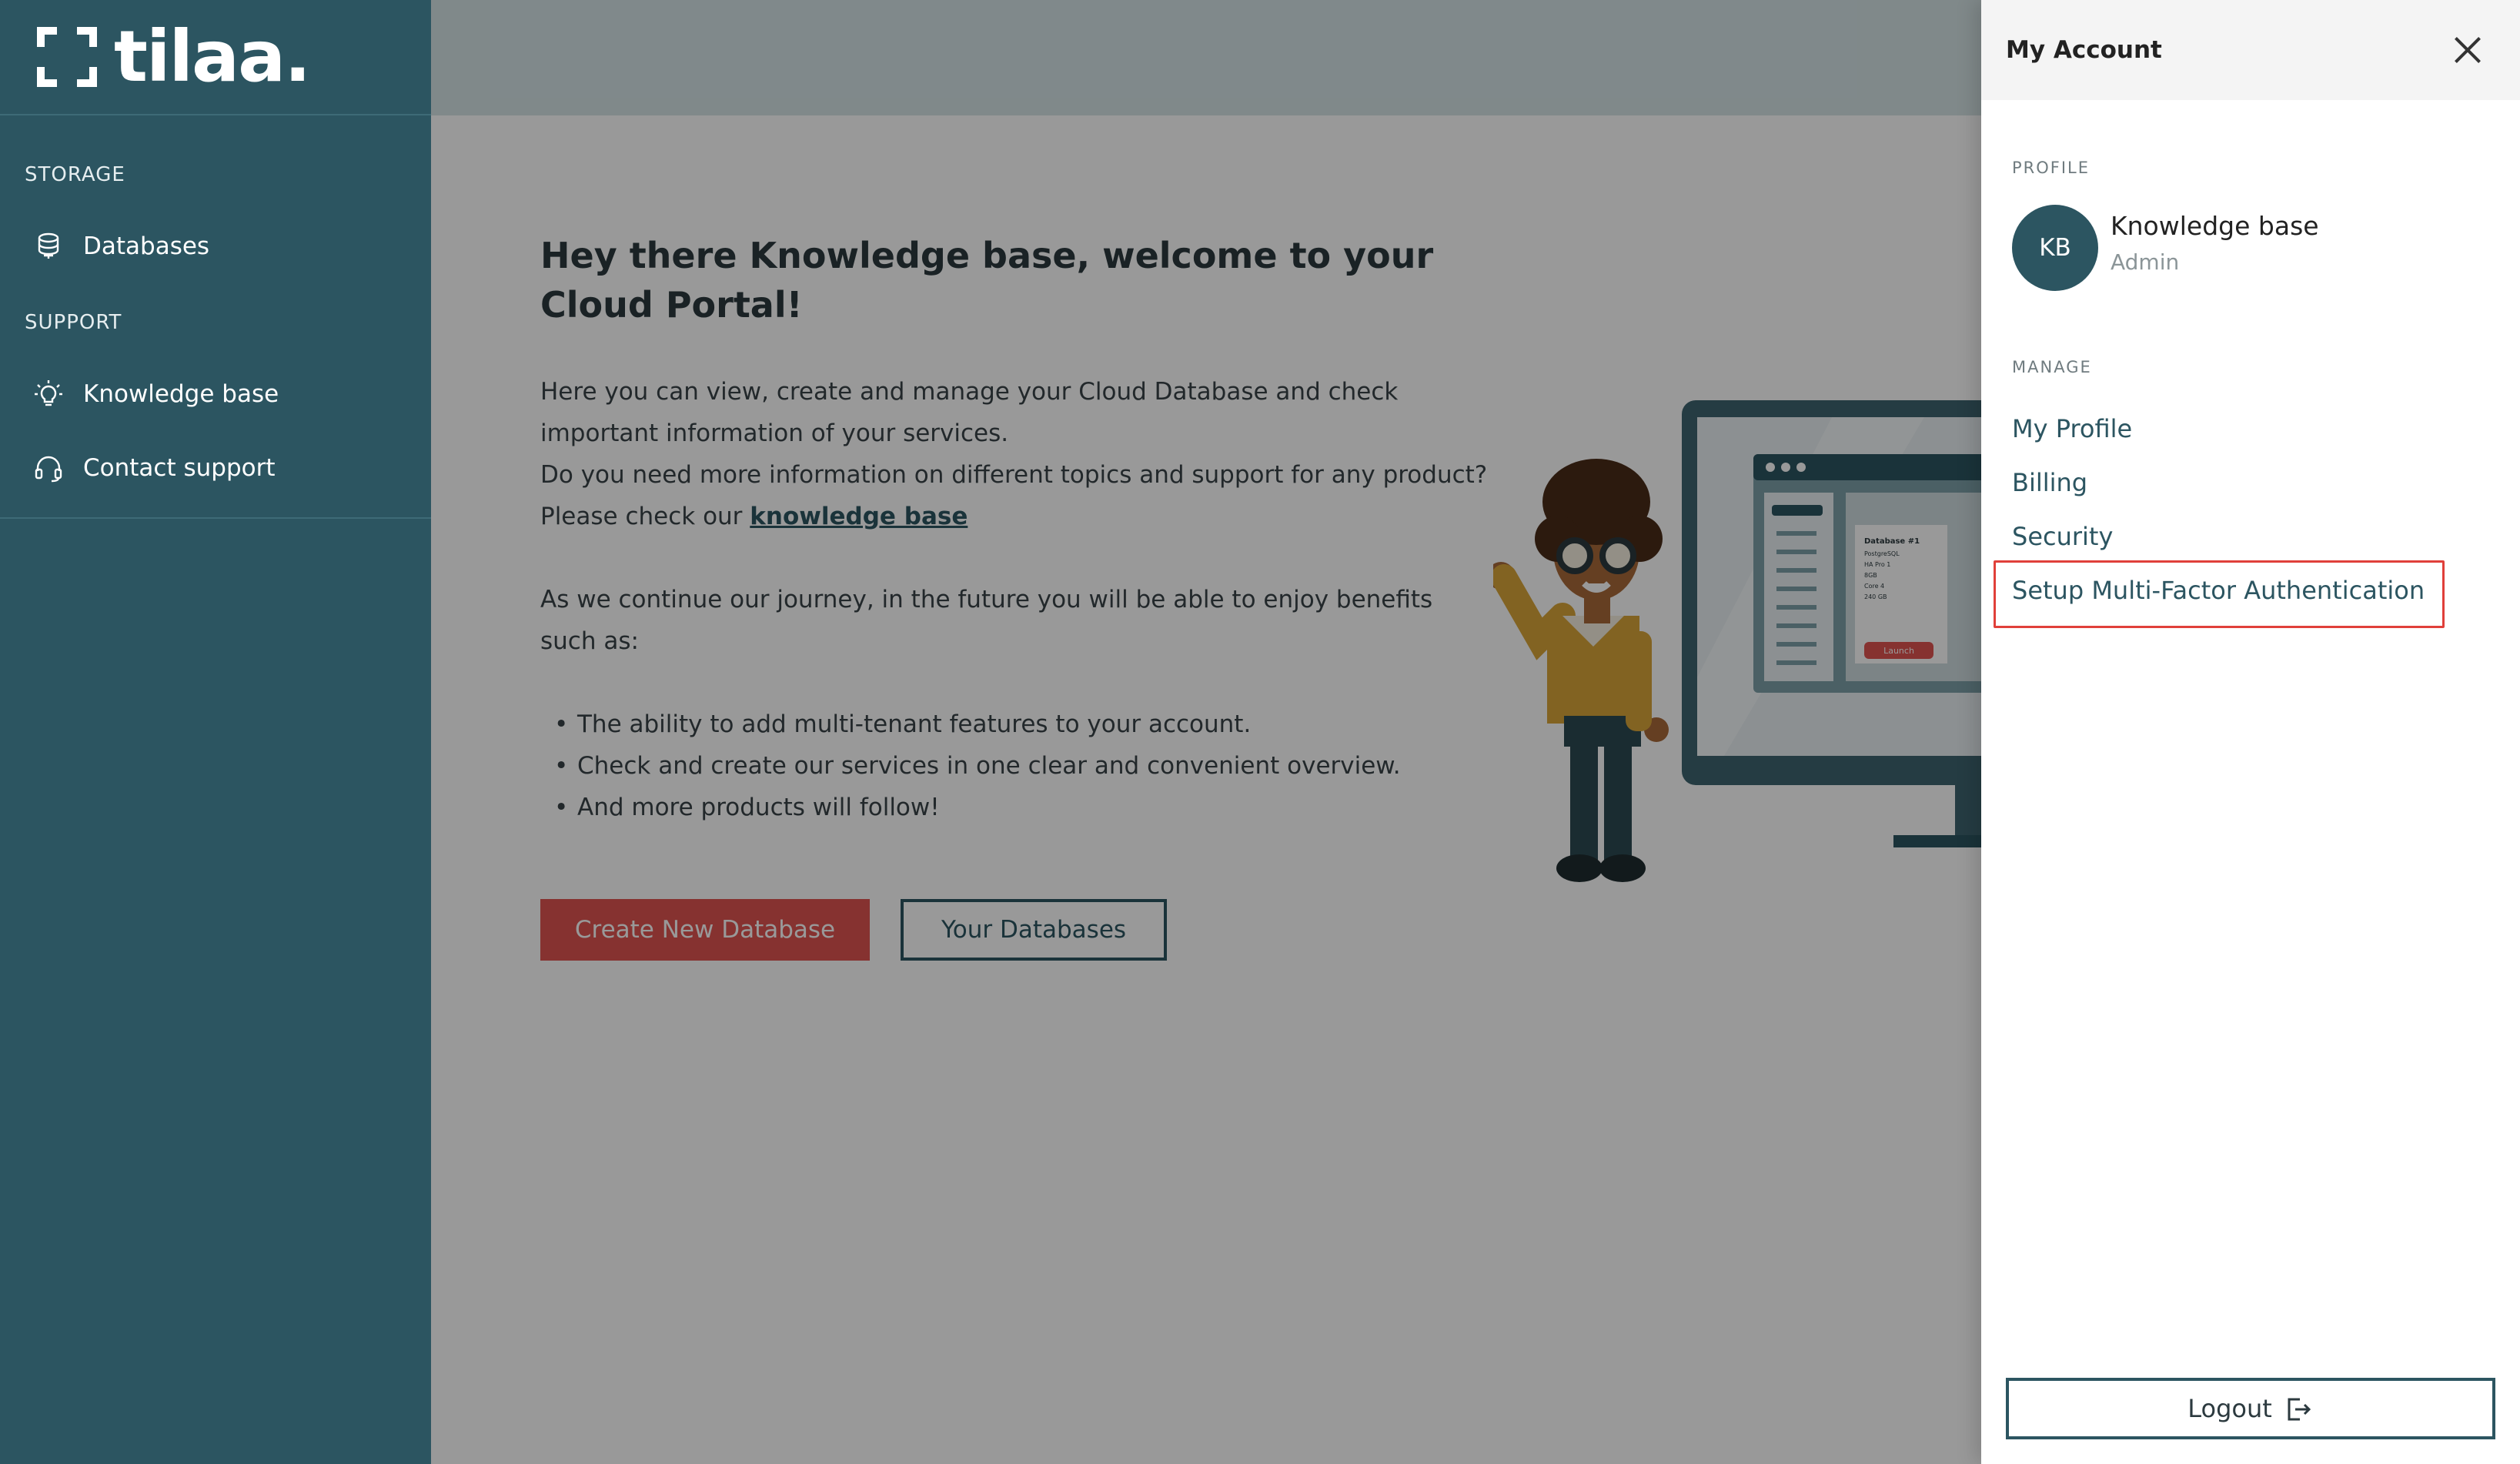 This screenshot has width=2520, height=1464. I want to click on headset-icon, so click(48, 468).